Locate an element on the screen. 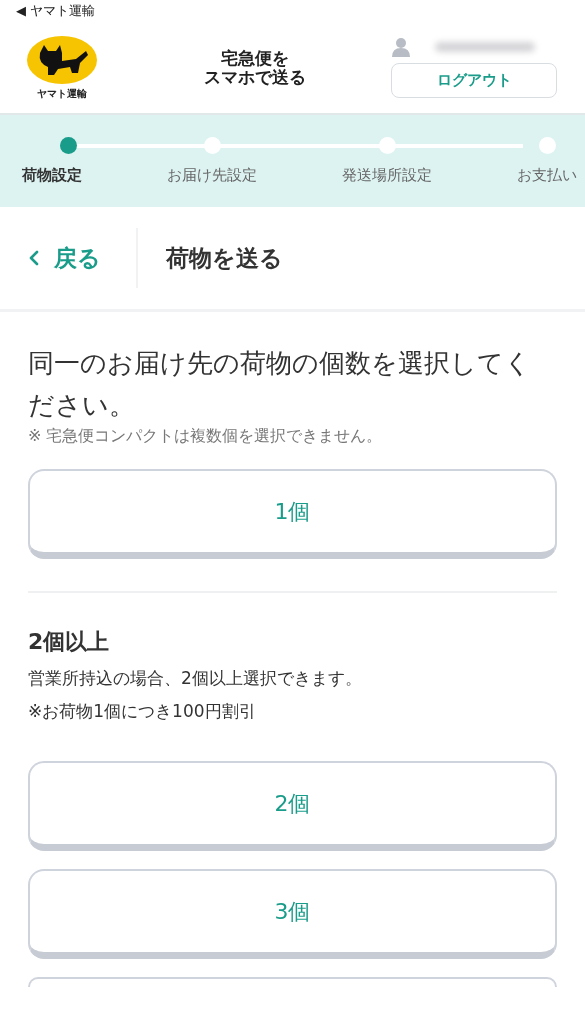 The height and width of the screenshot is (1024, 585). logo-icon is located at coordinates (62, 59).